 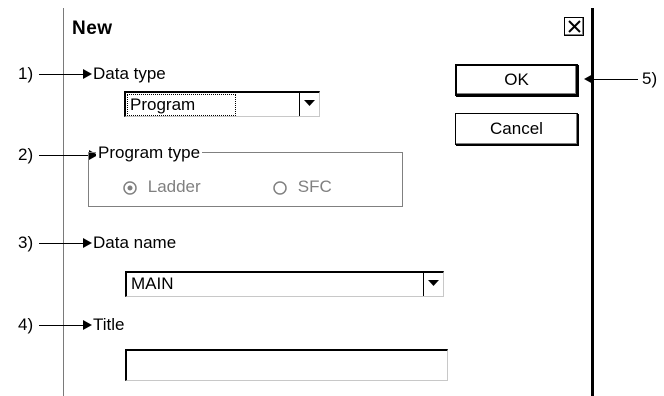 I want to click on callout-5-arrow, so click(x=615, y=79).